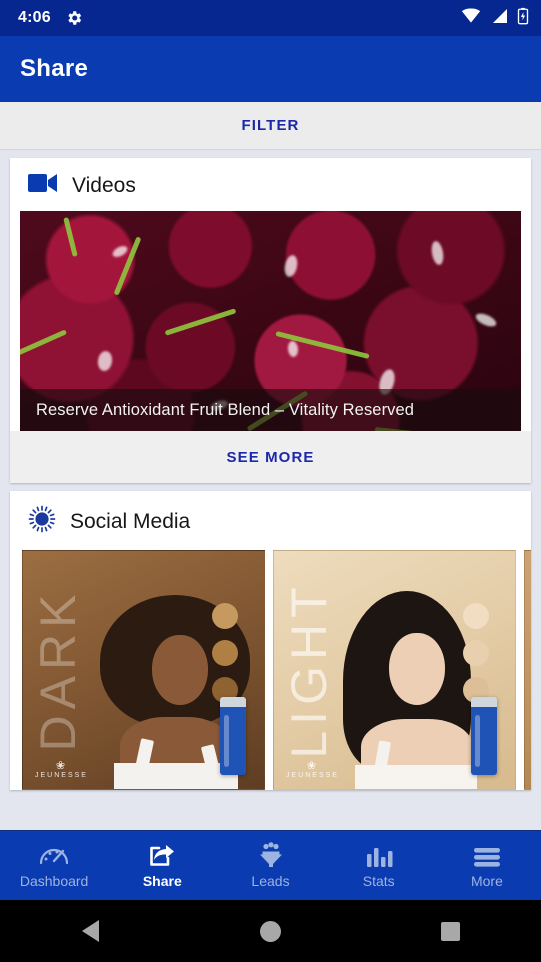  I want to click on videos-card-title: Videos, so click(104, 185).